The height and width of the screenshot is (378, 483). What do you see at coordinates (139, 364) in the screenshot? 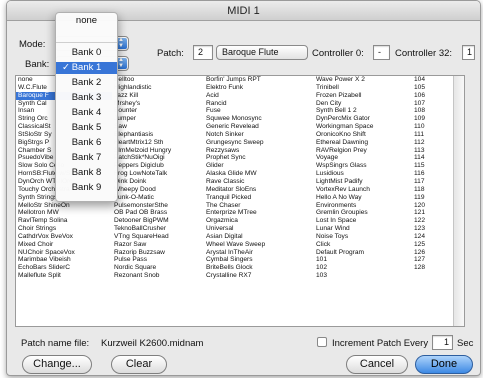
I see `clear-button: Clear` at bounding box center [139, 364].